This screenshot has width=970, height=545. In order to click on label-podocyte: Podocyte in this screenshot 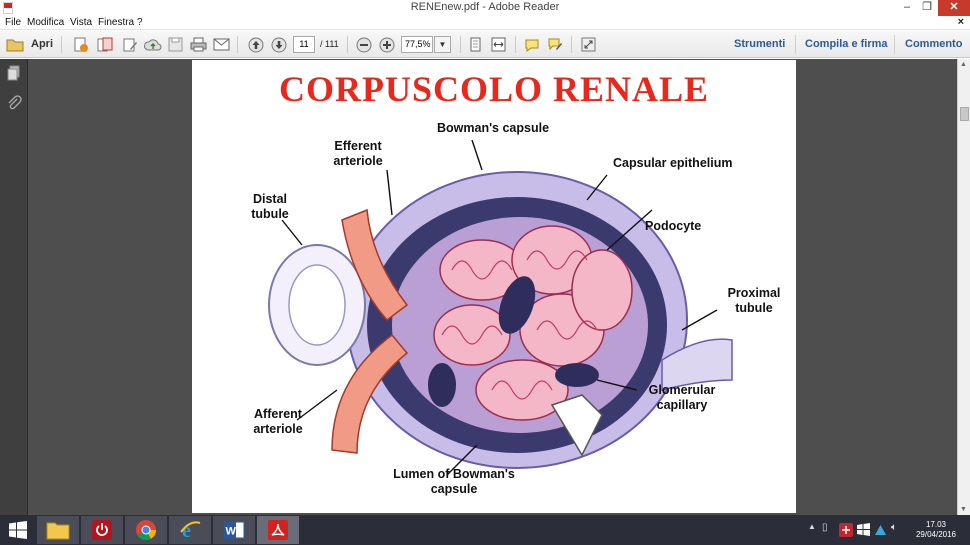, I will do `click(673, 226)`.